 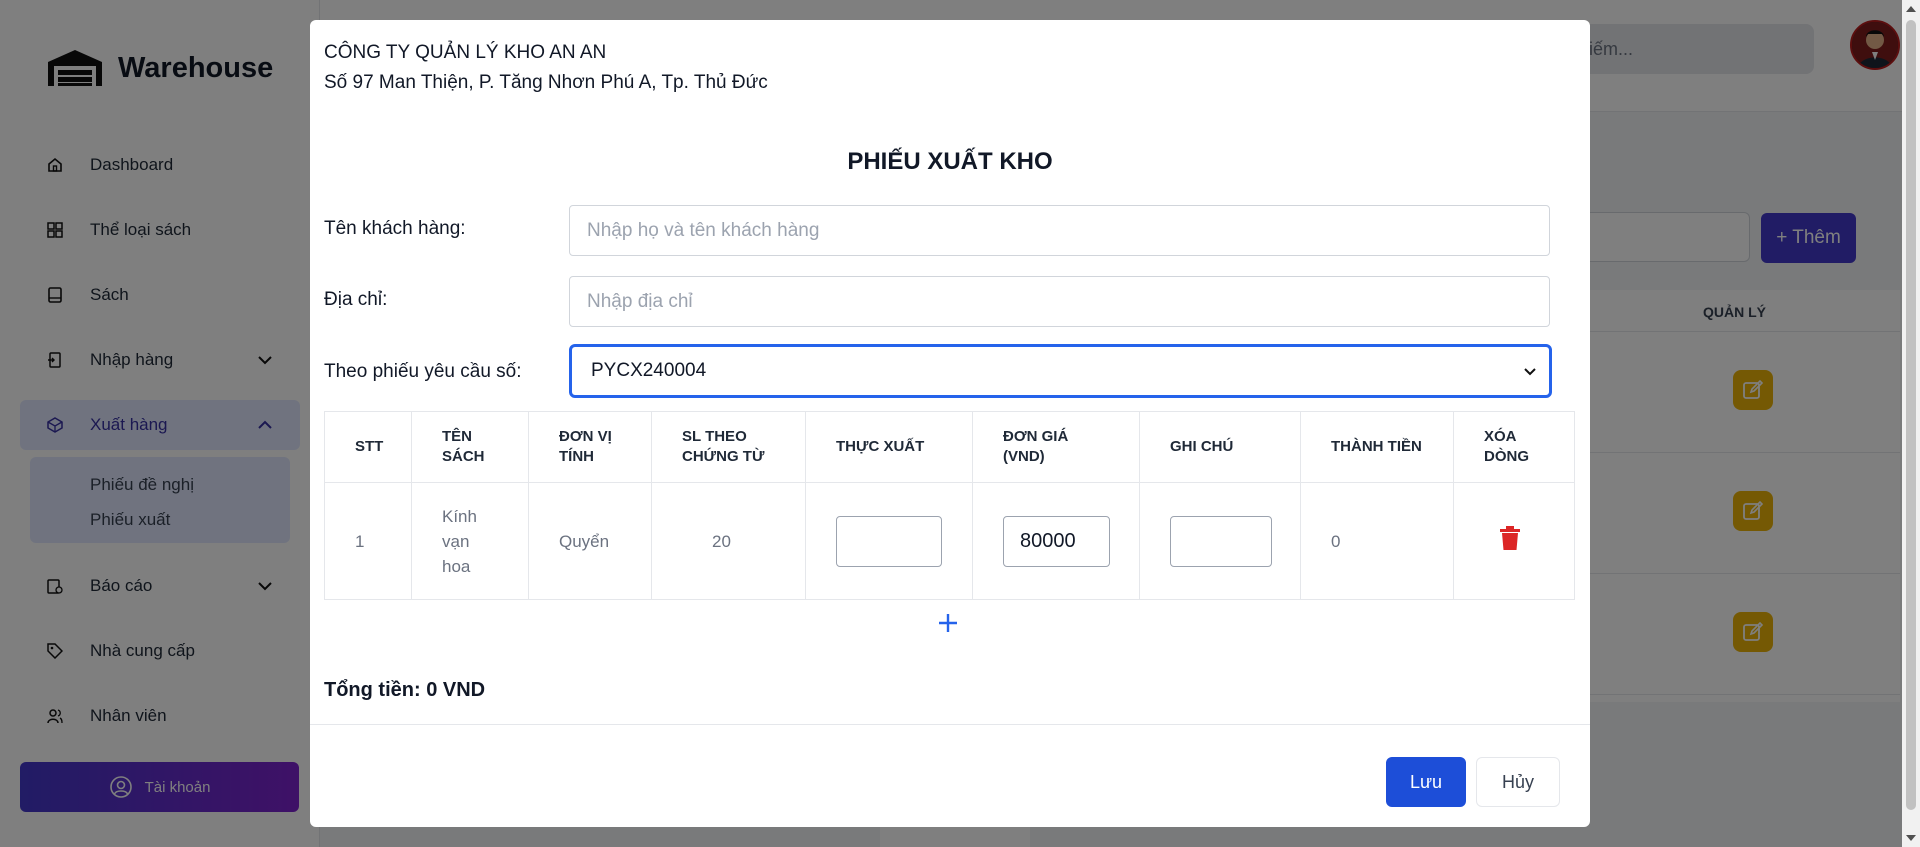 What do you see at coordinates (1511, 537) in the screenshot?
I see `delete-row-icon` at bounding box center [1511, 537].